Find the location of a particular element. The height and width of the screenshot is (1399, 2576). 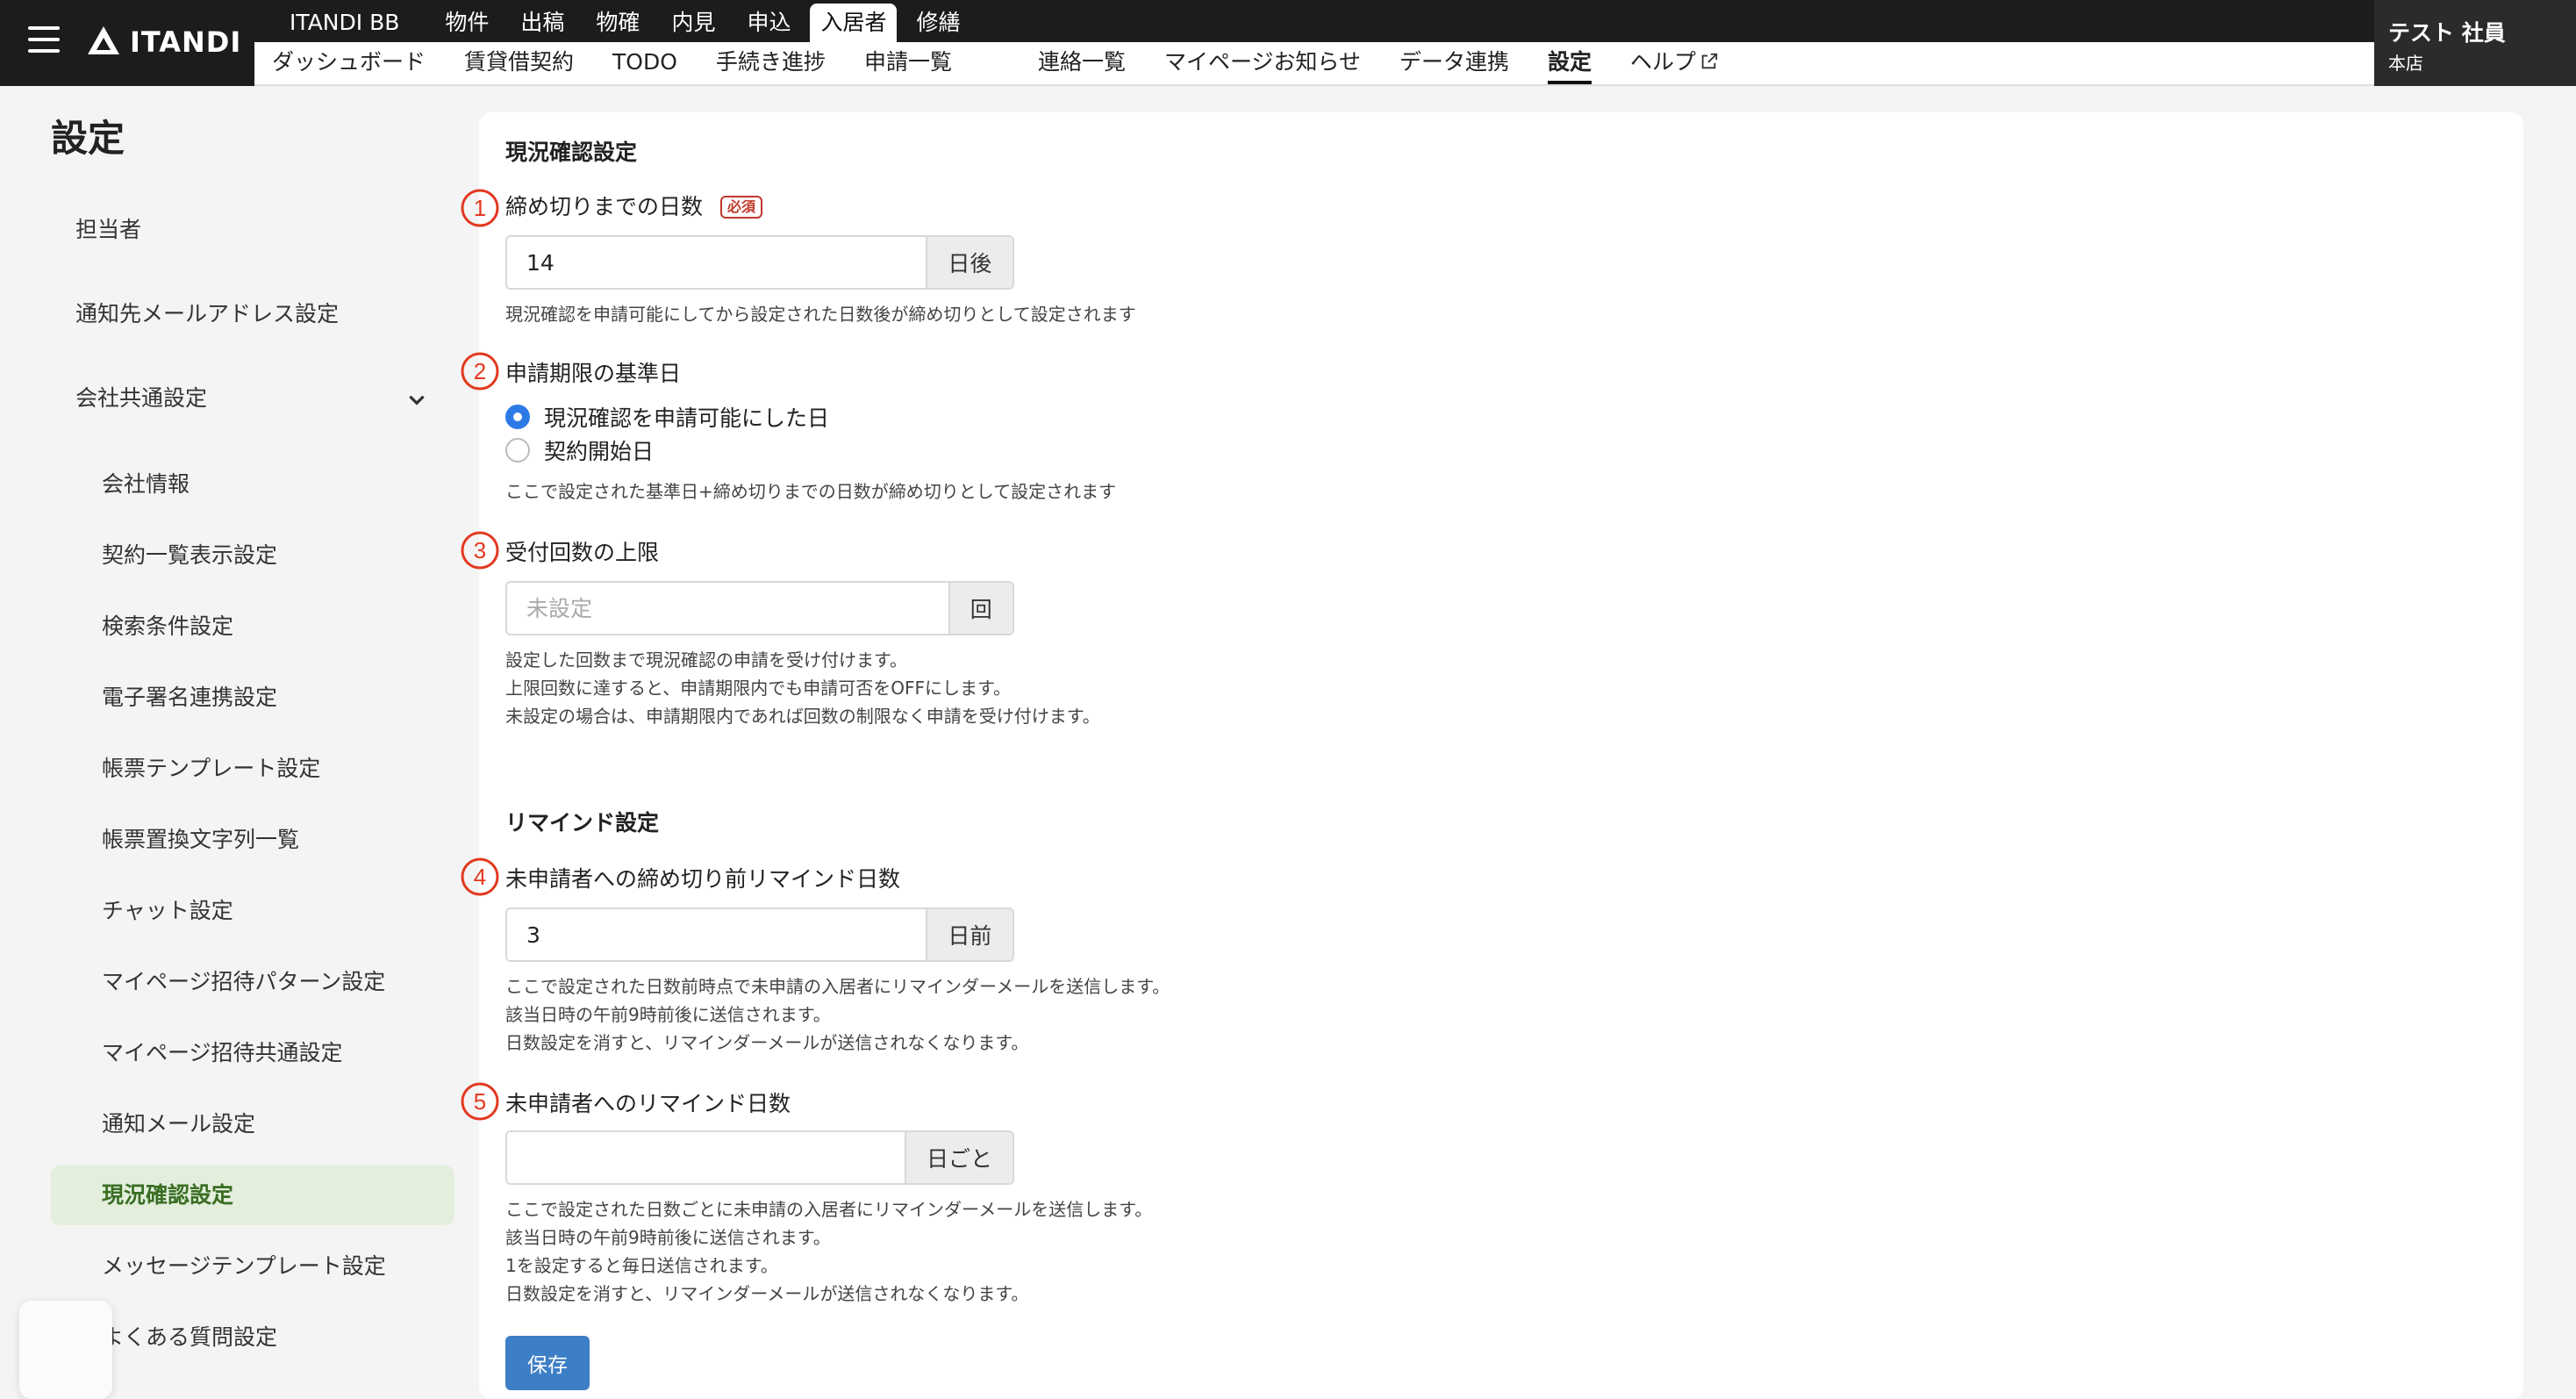

sidebar-item-label: 会社共通設定 is located at coordinates (141, 398).